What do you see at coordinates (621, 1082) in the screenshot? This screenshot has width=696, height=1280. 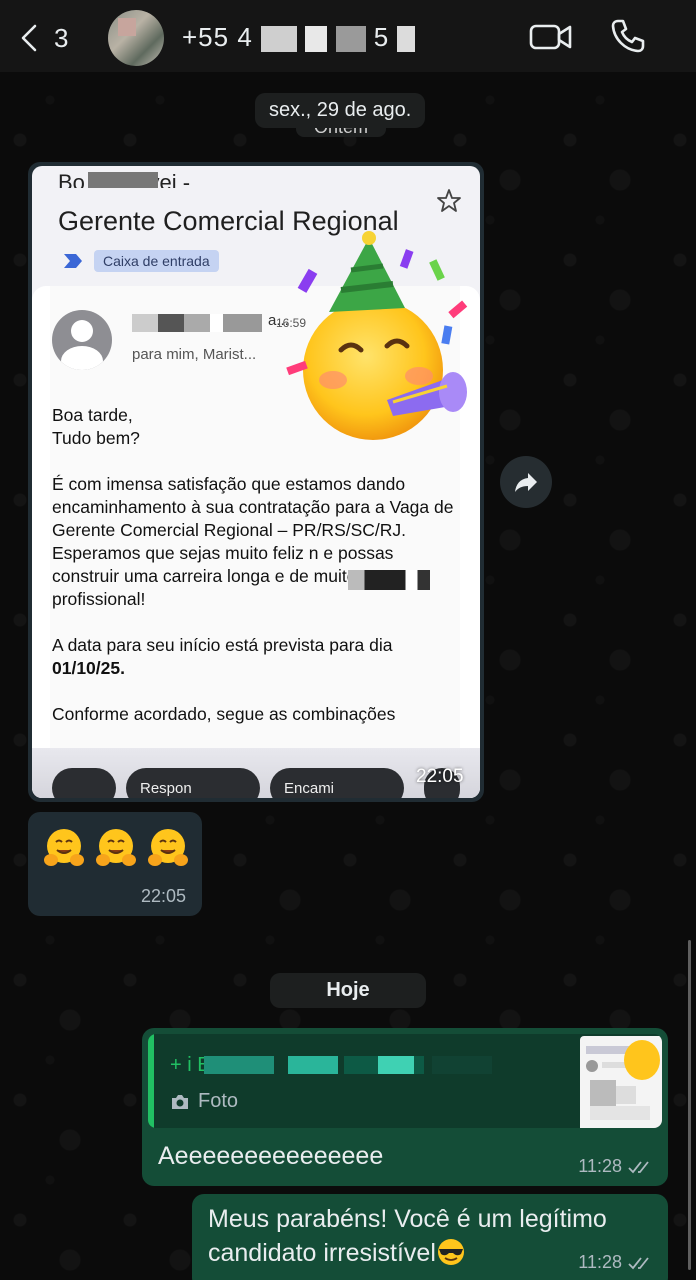 I see `quoted-image-thumbnail` at bounding box center [621, 1082].